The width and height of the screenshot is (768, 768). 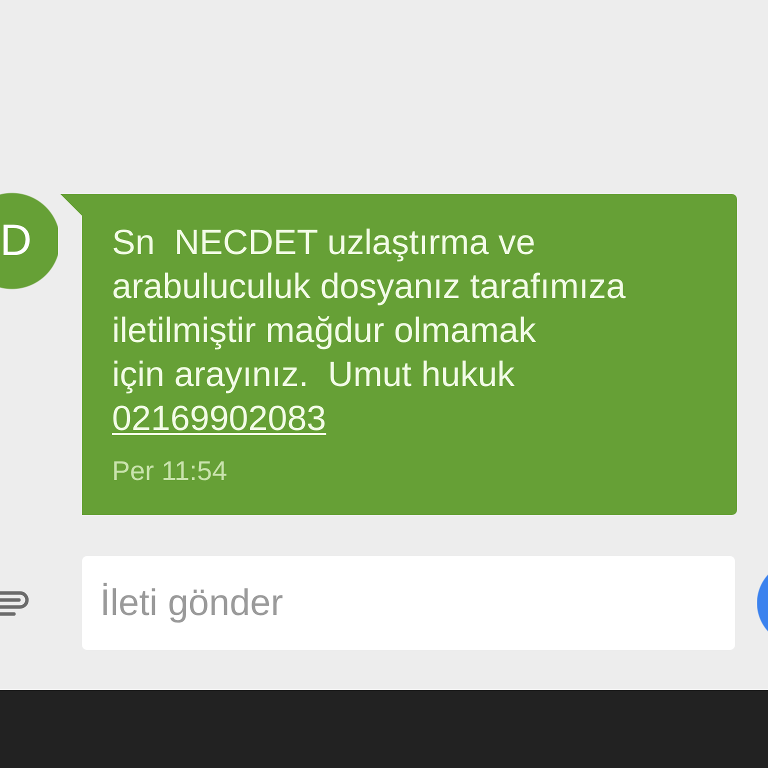 I want to click on avatar: D, so click(x=29, y=241).